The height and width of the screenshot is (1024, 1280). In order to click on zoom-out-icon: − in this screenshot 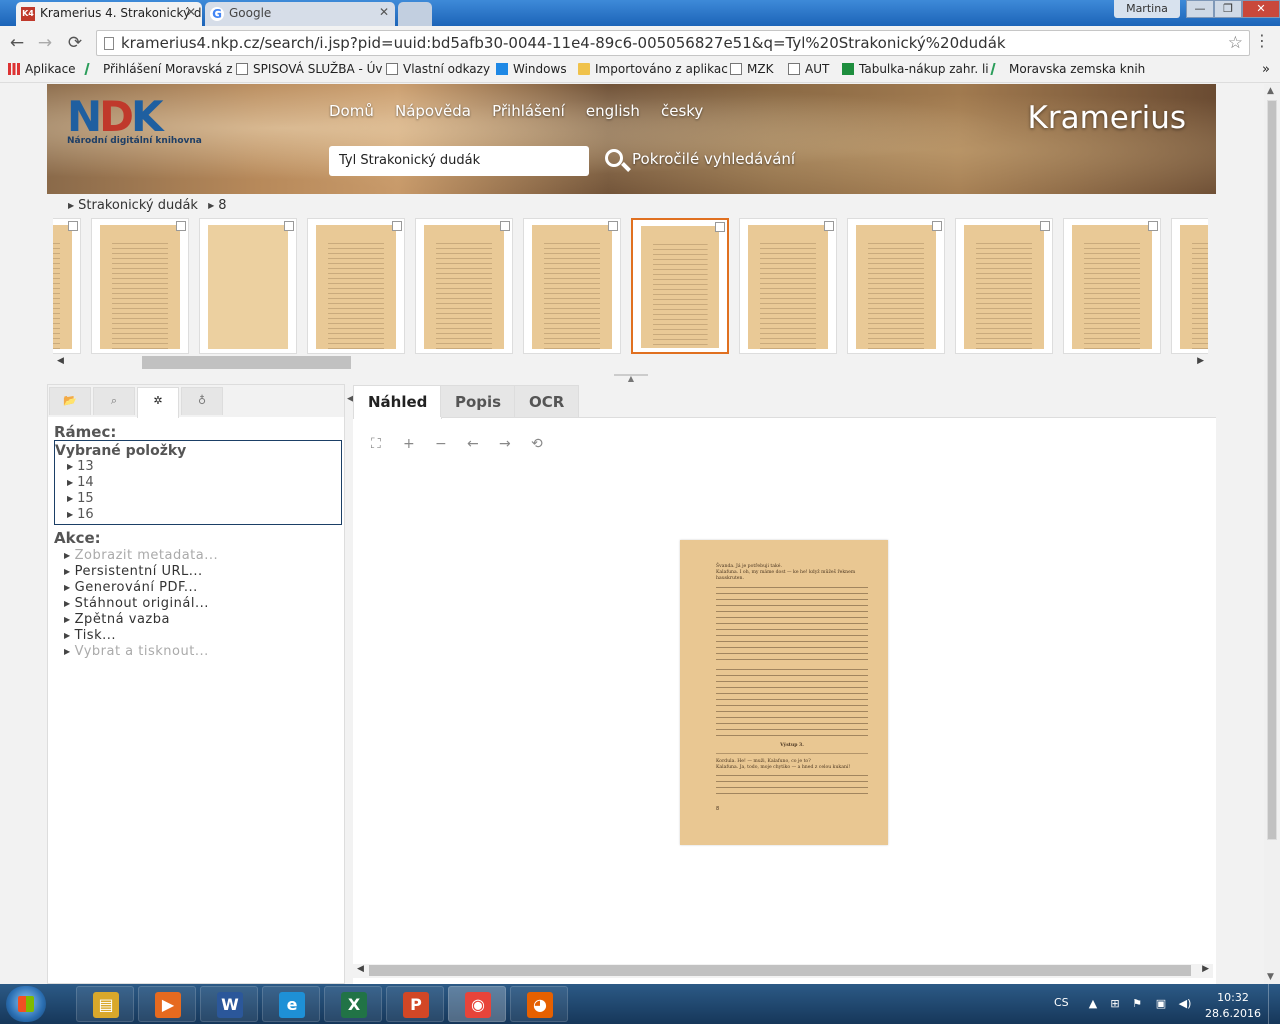, I will do `click(451, 444)`.